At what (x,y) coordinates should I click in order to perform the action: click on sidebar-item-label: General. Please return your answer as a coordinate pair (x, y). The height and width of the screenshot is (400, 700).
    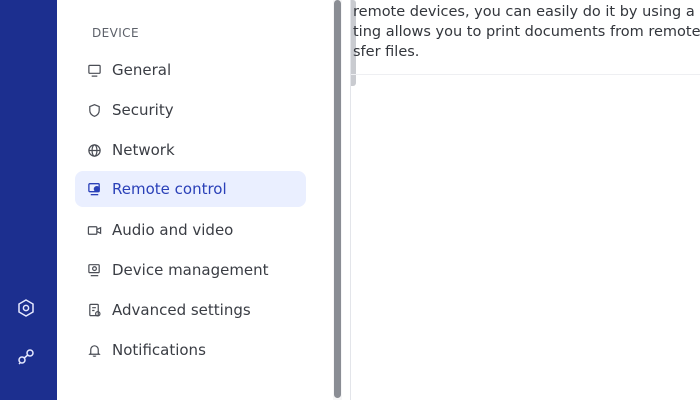
    Looking at the image, I should click on (142, 70).